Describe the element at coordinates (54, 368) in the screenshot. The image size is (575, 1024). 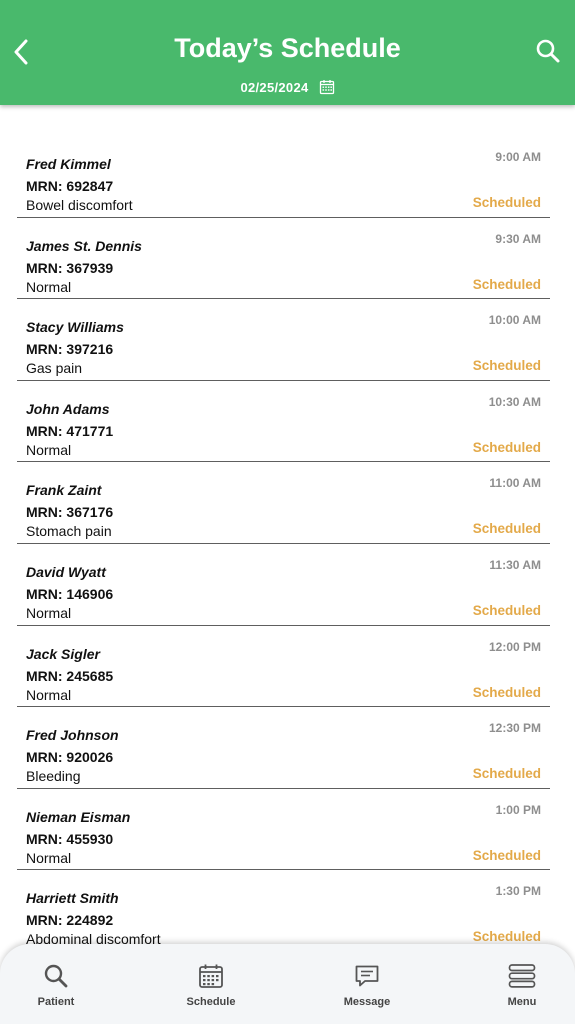
I see `visit-reason: Gas pain` at that location.